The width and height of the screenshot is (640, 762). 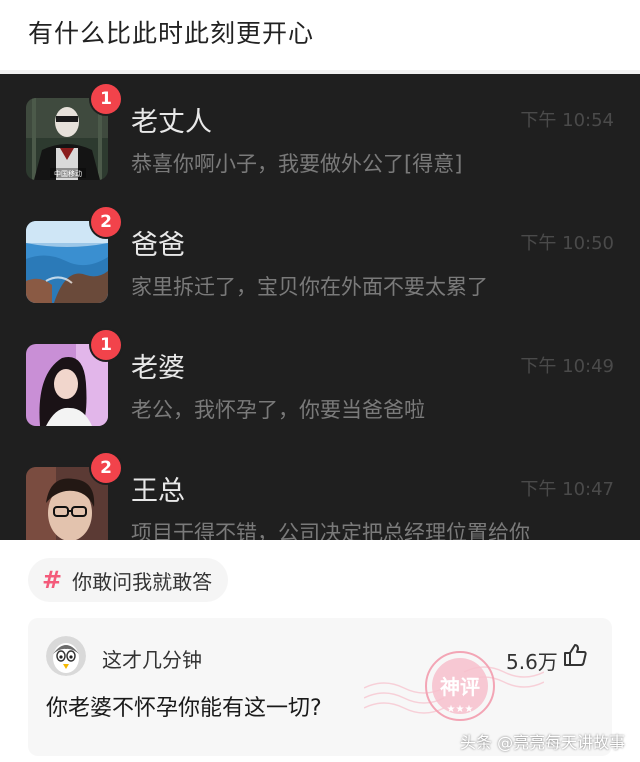 What do you see at coordinates (330, 530) in the screenshot?
I see `message-preview: 项目干得不错，公司决定把总经理位置给你` at bounding box center [330, 530].